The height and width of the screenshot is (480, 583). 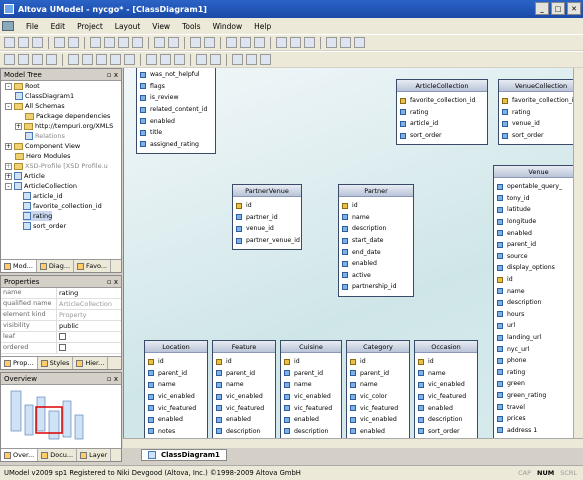 I want to click on save-icon, so click(x=37, y=42).